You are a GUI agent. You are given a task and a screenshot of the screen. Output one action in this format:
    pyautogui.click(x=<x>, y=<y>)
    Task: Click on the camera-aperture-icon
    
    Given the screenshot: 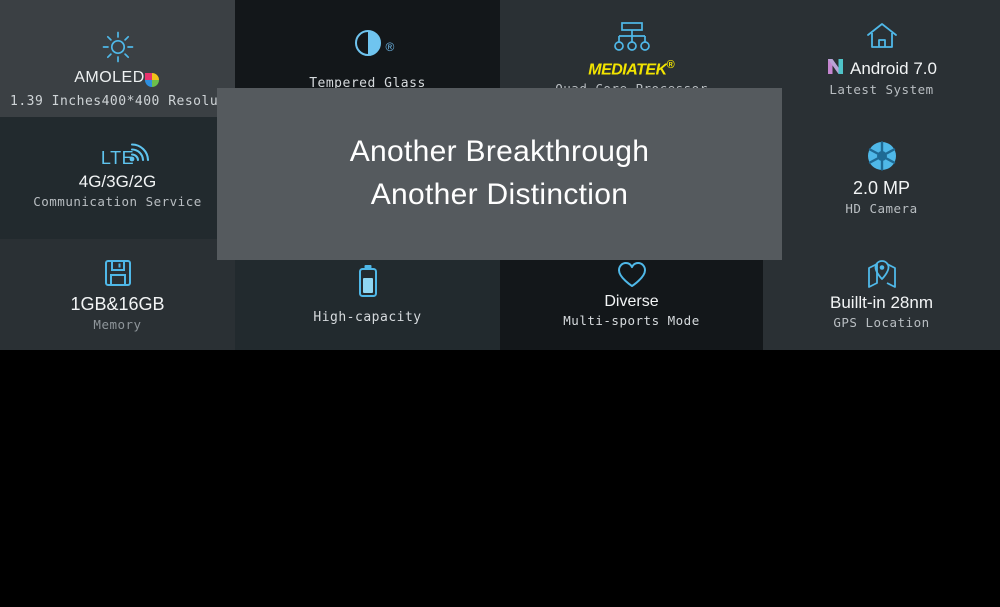 What is the action you would take?
    pyautogui.click(x=882, y=156)
    